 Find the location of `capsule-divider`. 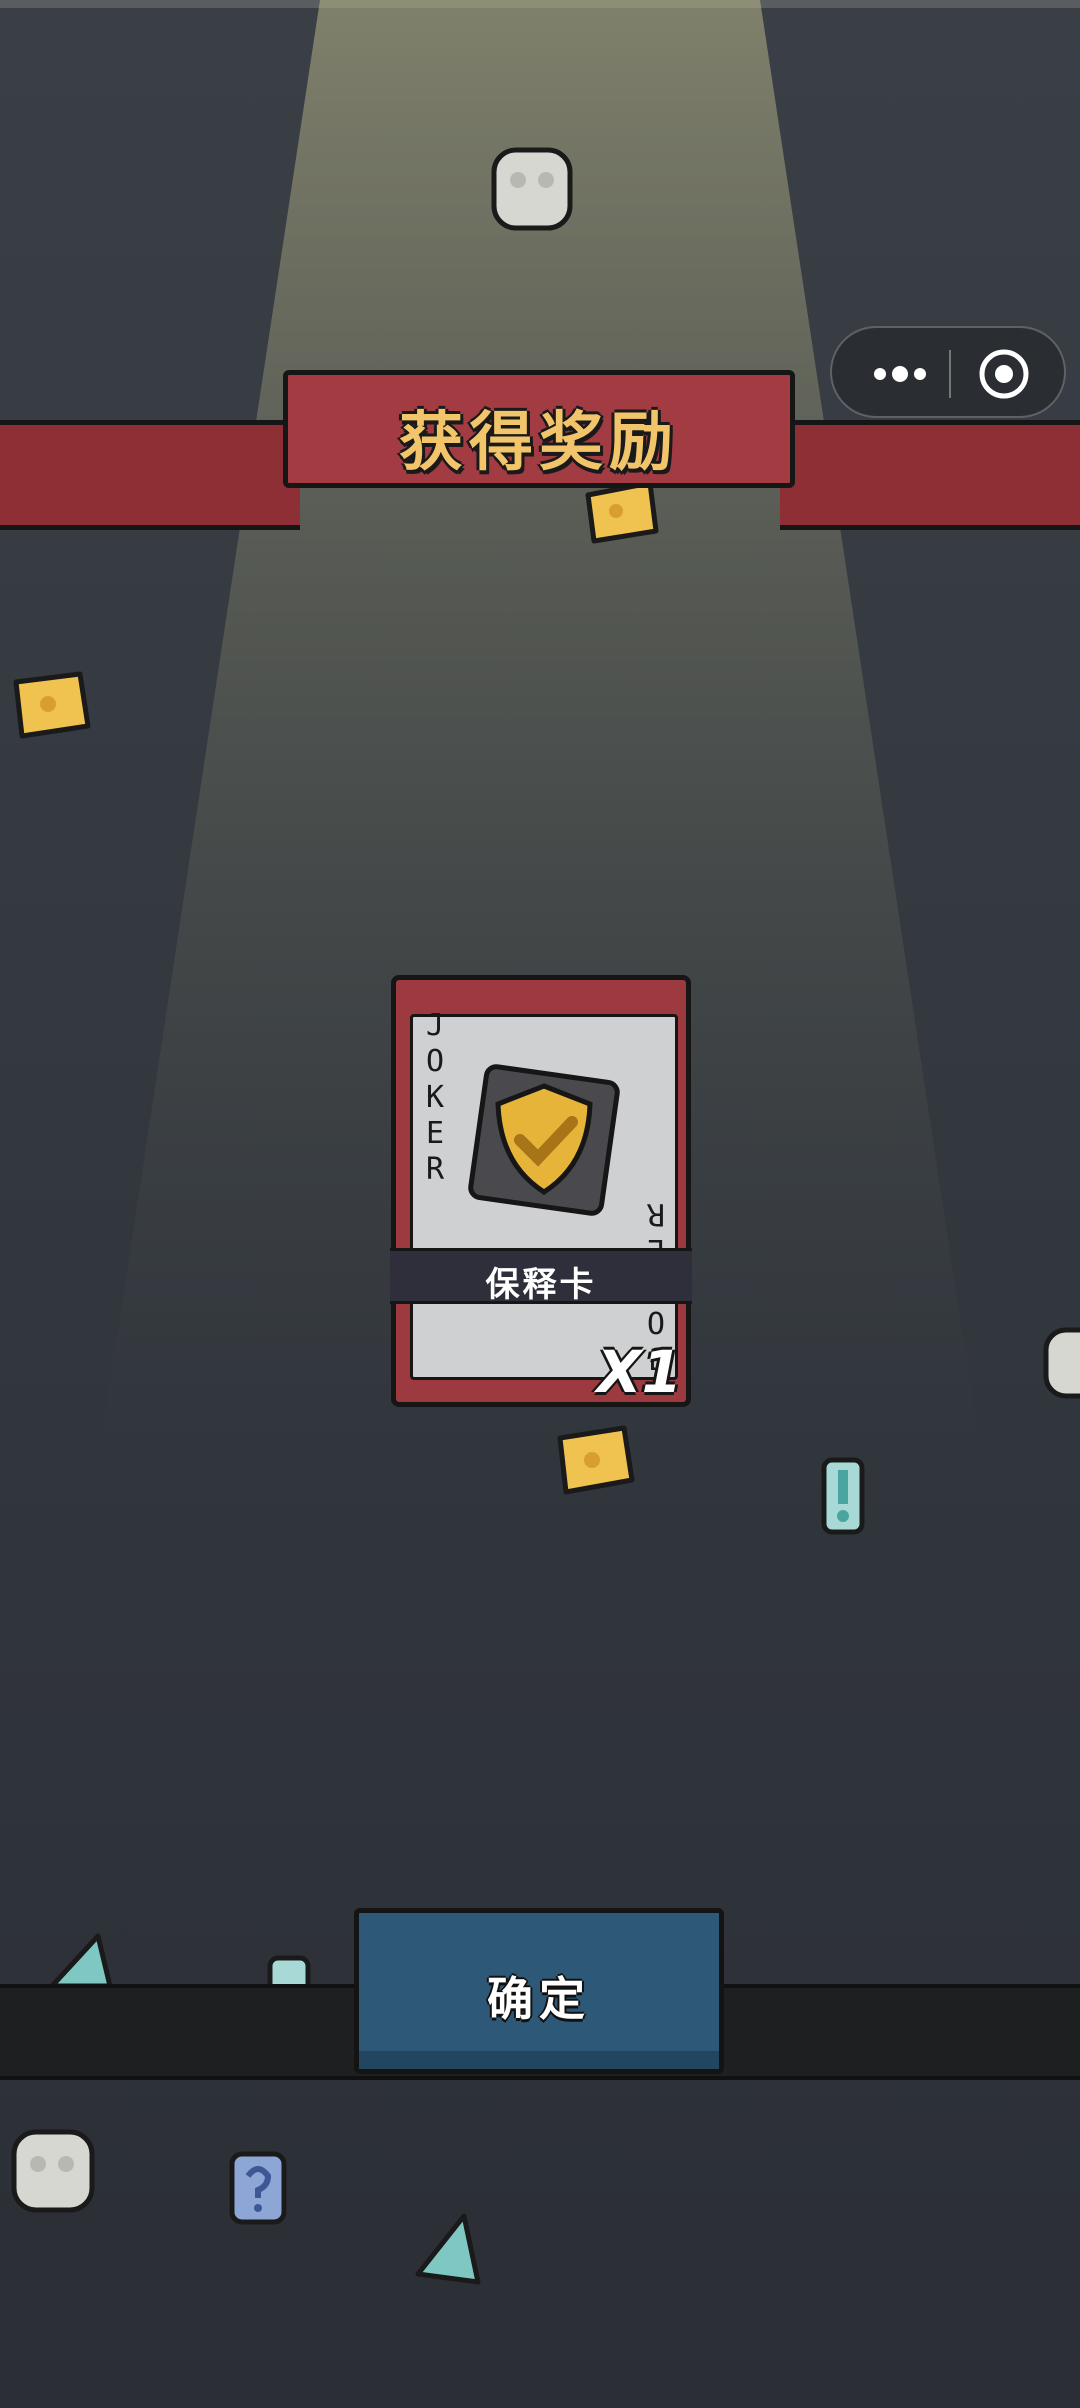

capsule-divider is located at coordinates (950, 374).